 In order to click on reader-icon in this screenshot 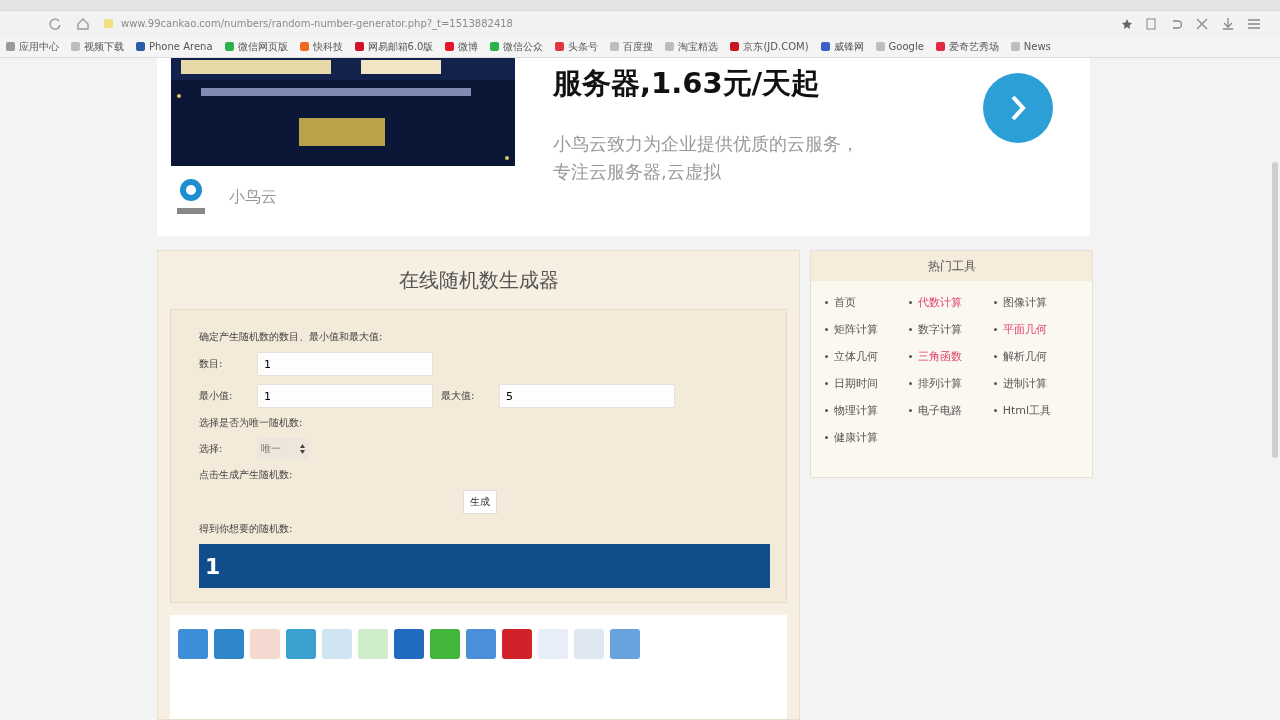, I will do `click(1151, 23)`.